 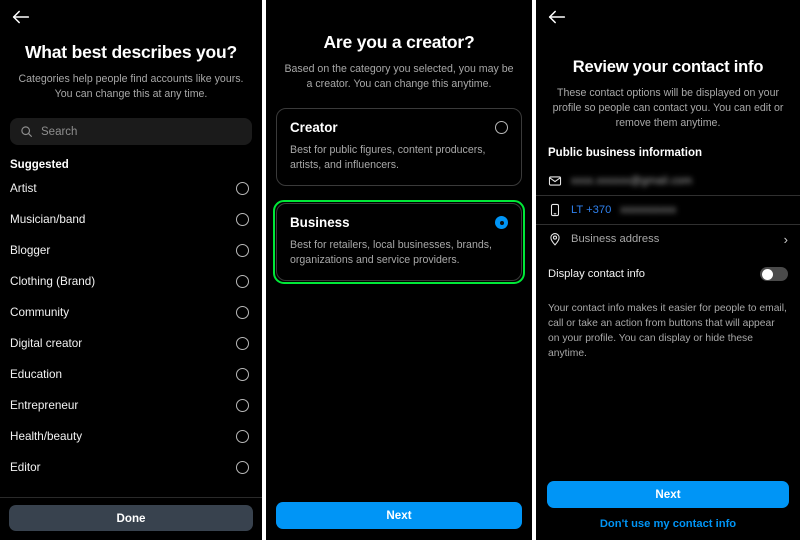 What do you see at coordinates (131, 467) in the screenshot?
I see `list-item: Editor` at bounding box center [131, 467].